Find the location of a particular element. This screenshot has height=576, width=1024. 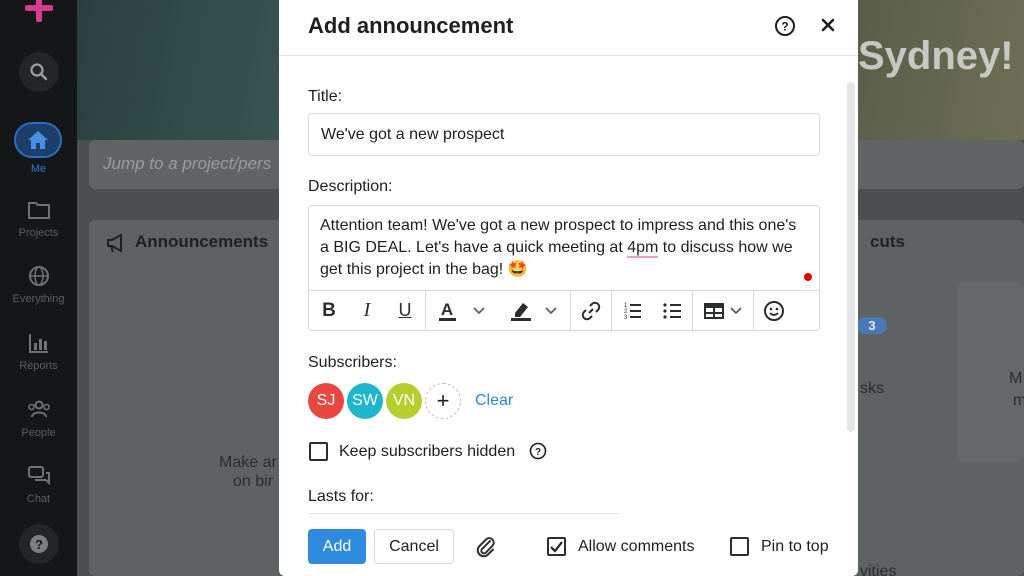

tile-text-2: m is located at coordinates (1018, 400).